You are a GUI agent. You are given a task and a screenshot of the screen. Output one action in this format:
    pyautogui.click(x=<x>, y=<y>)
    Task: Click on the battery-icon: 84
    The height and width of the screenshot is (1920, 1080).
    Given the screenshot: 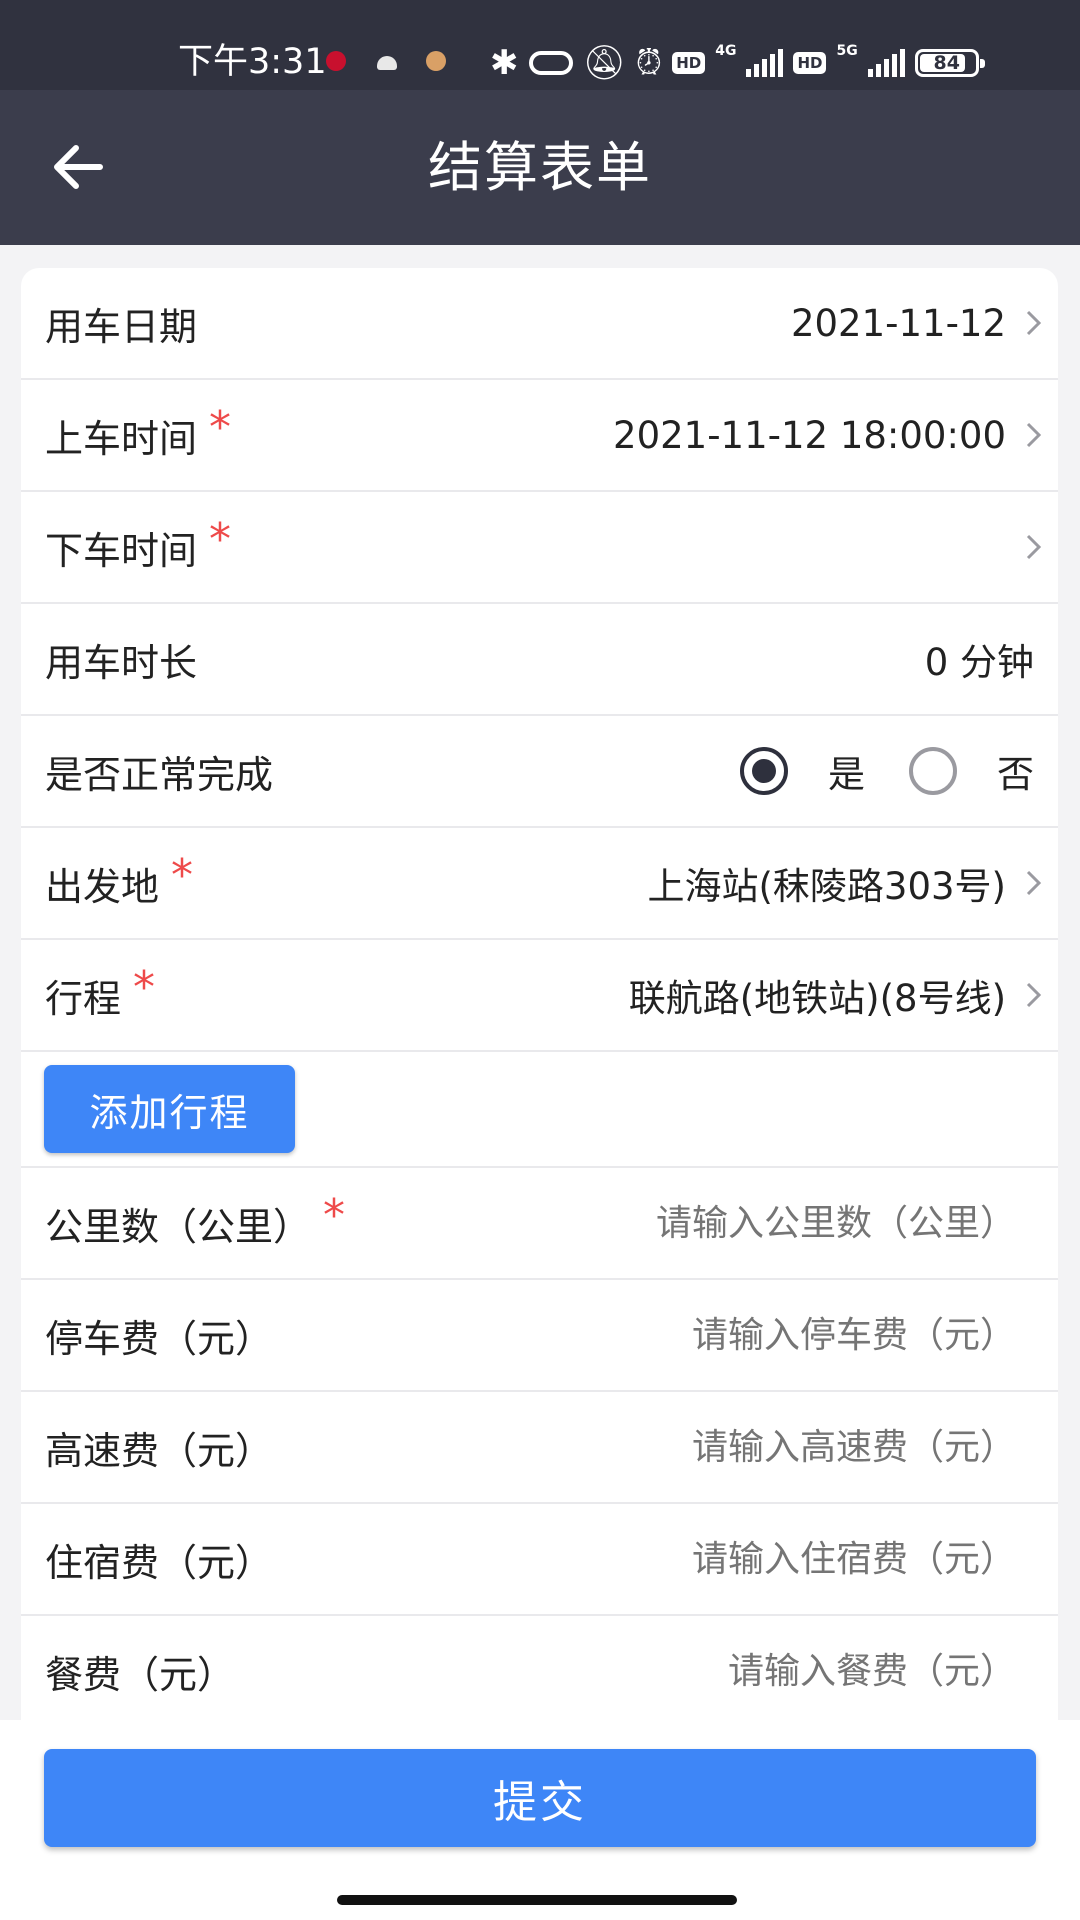 What is the action you would take?
    pyautogui.click(x=949, y=62)
    